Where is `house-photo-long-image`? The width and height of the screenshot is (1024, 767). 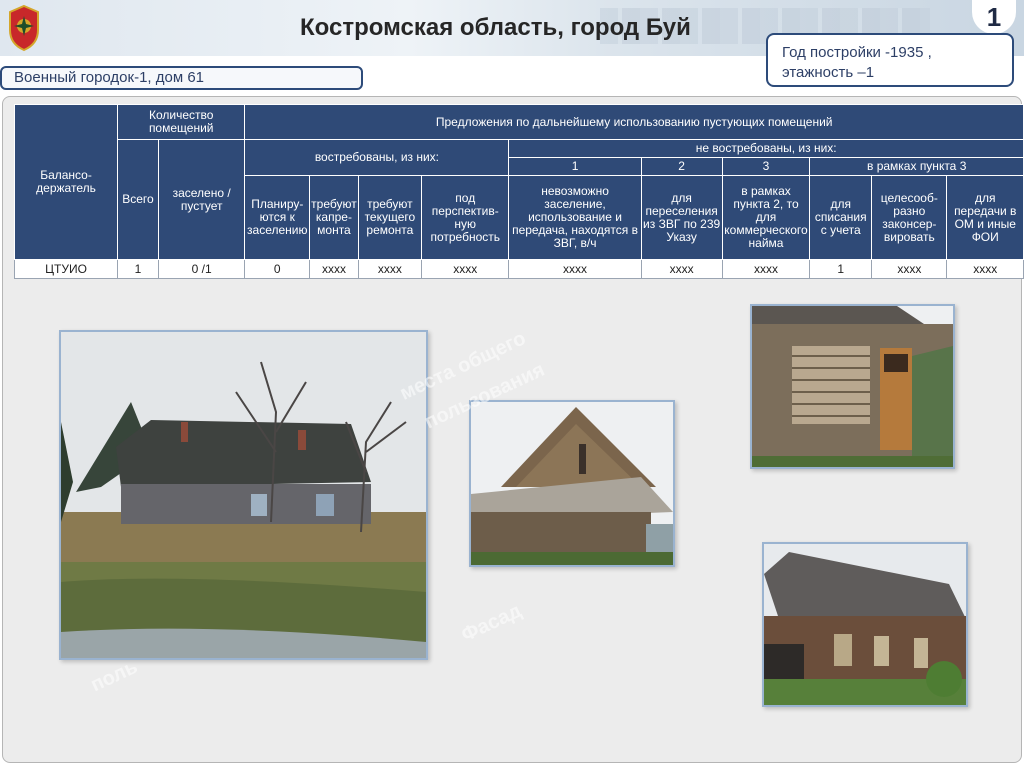 house-photo-long-image is located at coordinates (865, 624).